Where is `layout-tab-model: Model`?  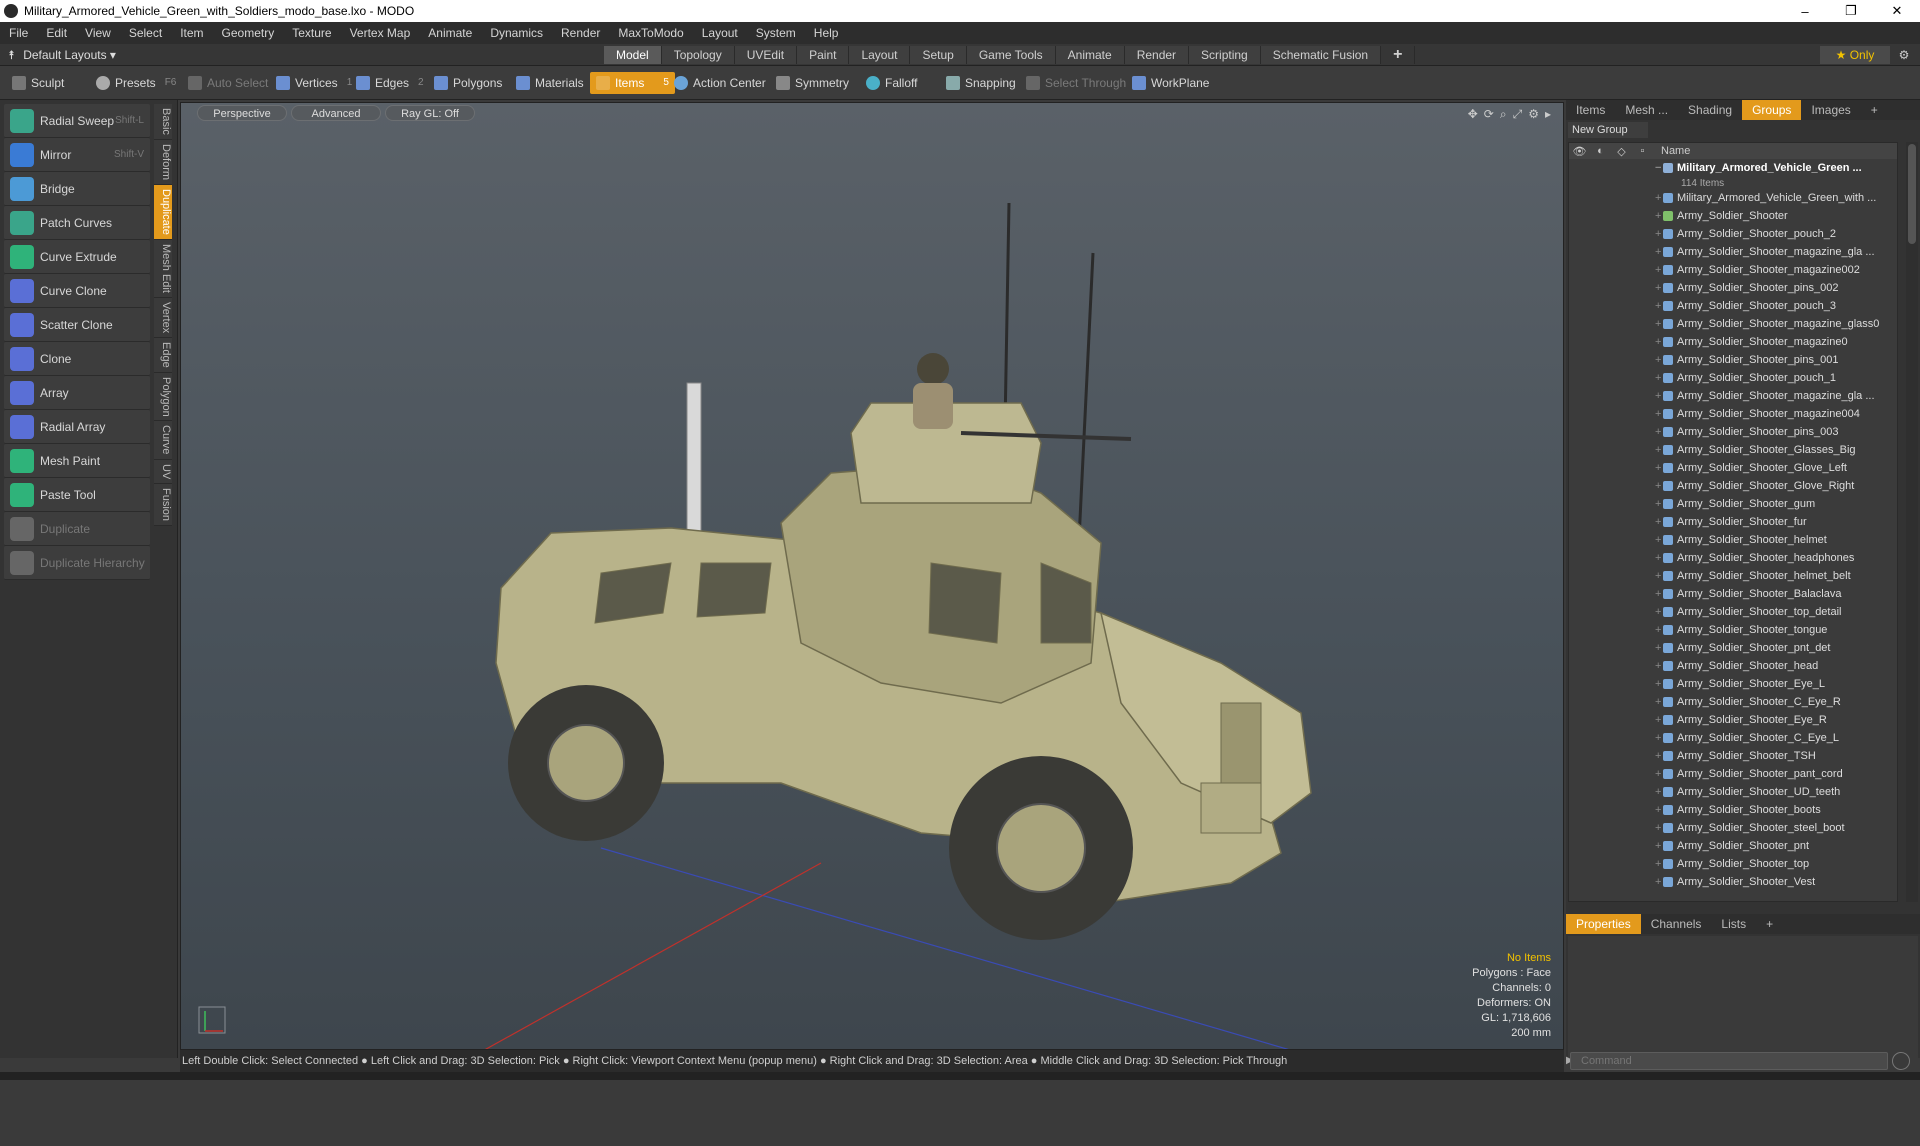 layout-tab-model: Model is located at coordinates (633, 55).